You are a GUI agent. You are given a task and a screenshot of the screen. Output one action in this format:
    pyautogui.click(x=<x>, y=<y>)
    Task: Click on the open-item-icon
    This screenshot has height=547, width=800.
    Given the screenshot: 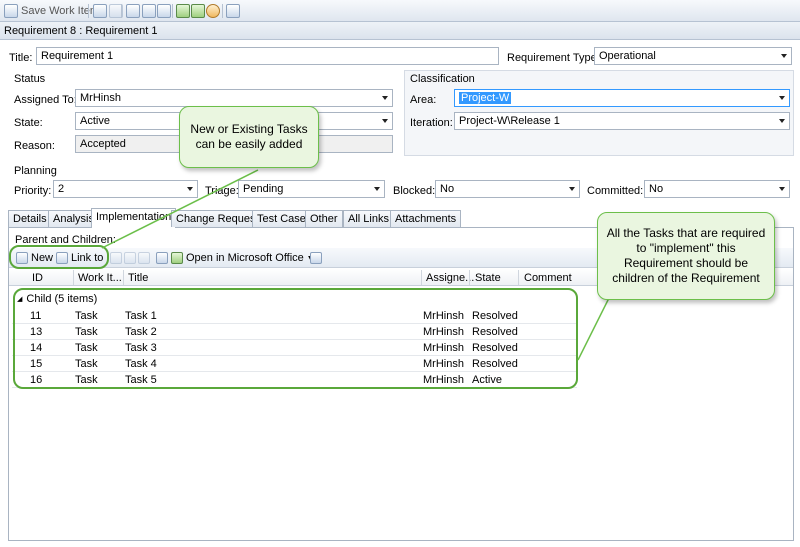 What is the action you would take?
    pyautogui.click(x=116, y=258)
    